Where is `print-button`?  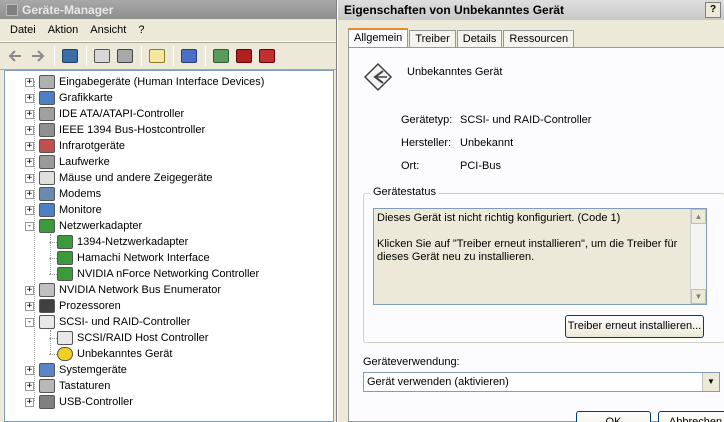 print-button is located at coordinates (125, 56).